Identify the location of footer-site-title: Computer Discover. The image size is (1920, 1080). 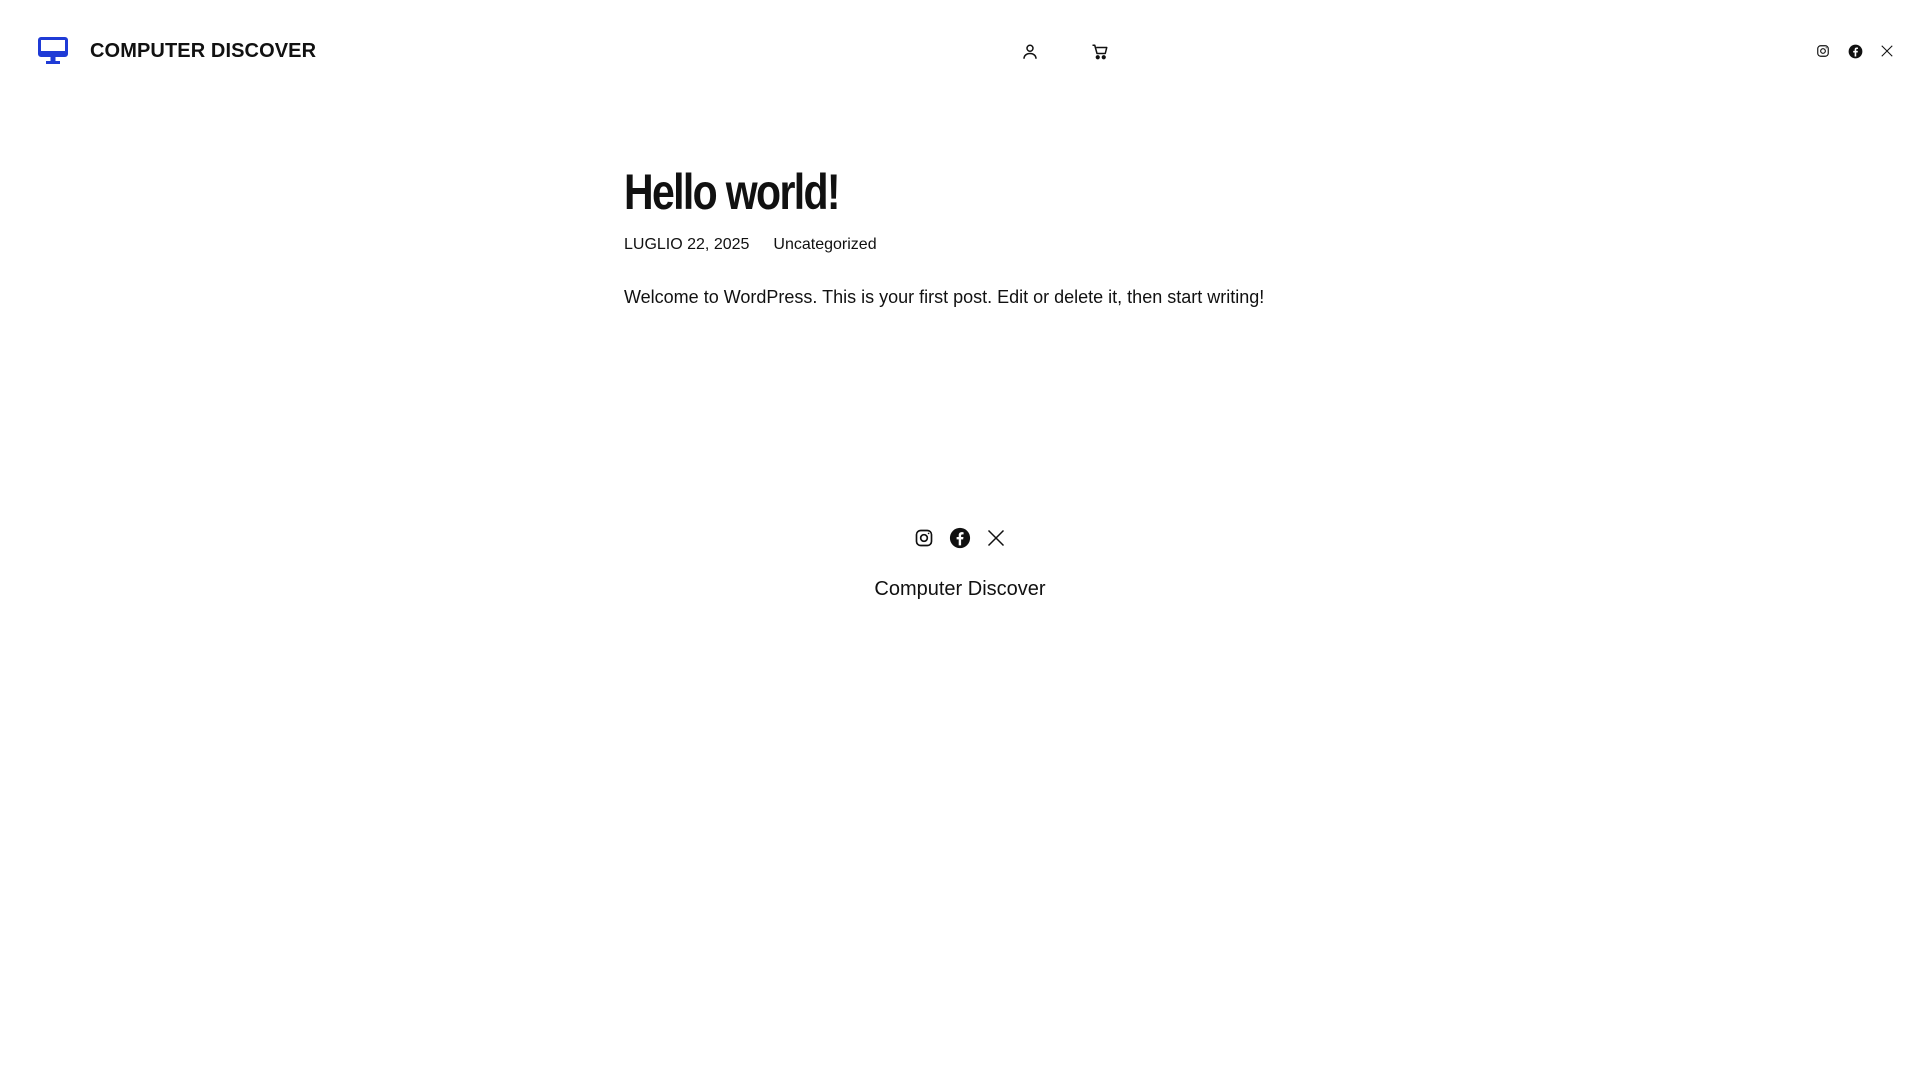
(960, 589).